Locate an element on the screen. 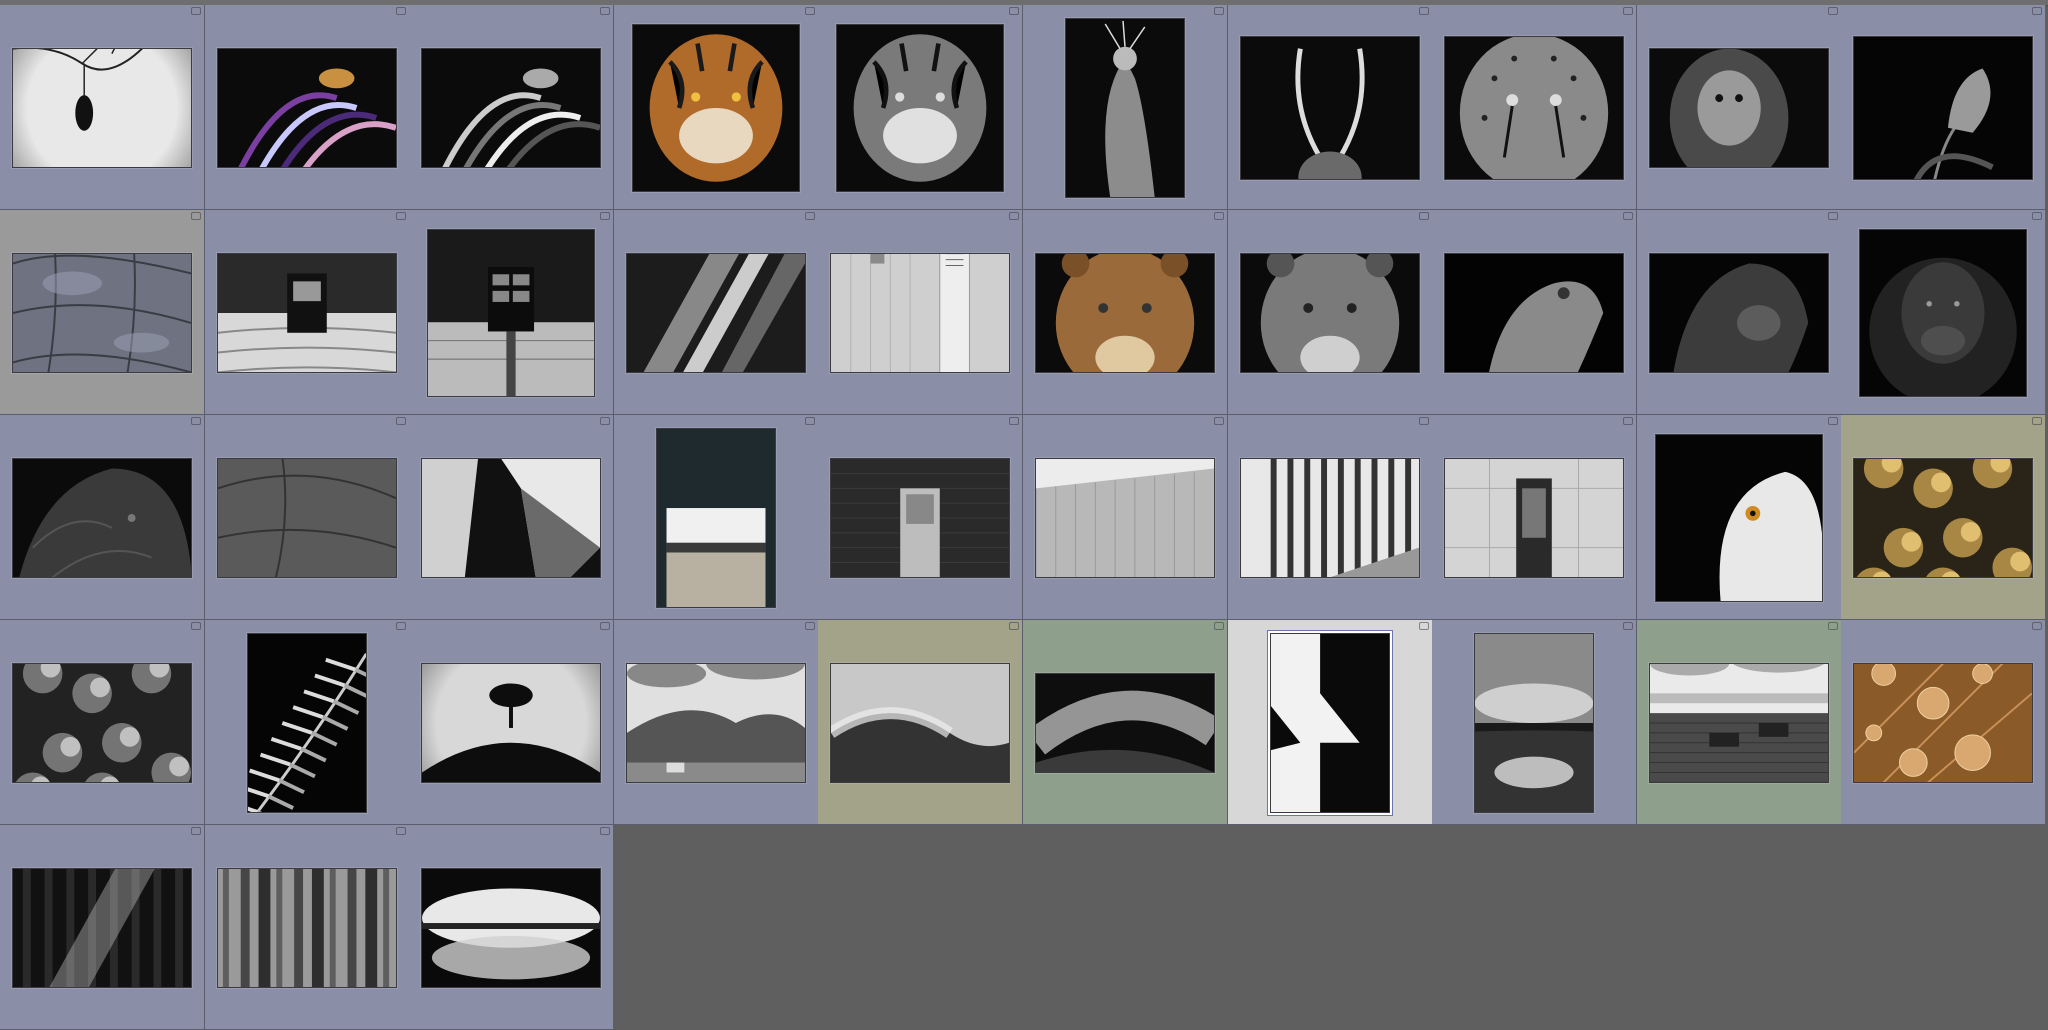 Image resolution: width=2048 pixels, height=1030 pixels. photo-thumbnail-cheetah-face is located at coordinates (1534, 108).